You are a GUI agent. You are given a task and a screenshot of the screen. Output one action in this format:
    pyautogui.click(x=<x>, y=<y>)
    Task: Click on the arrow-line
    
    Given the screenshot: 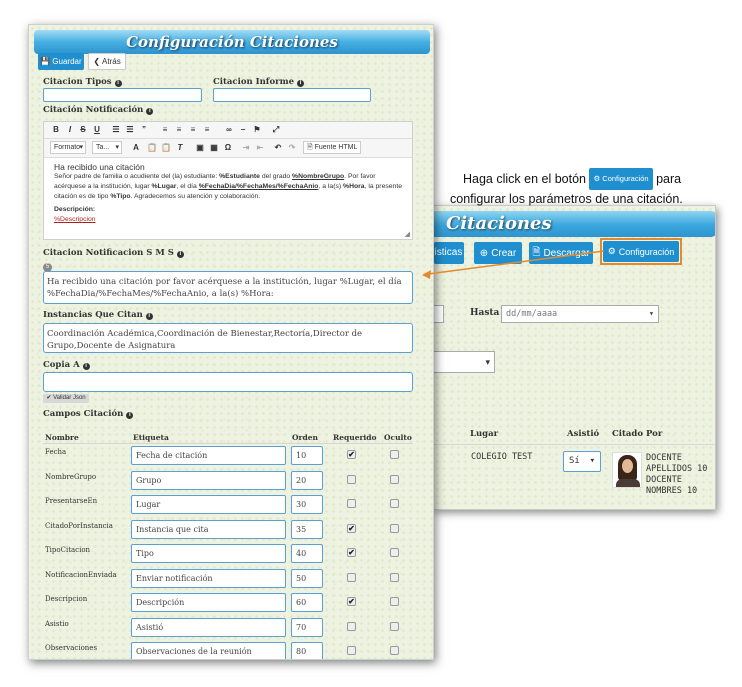 What is the action you would take?
    pyautogui.click(x=516, y=262)
    